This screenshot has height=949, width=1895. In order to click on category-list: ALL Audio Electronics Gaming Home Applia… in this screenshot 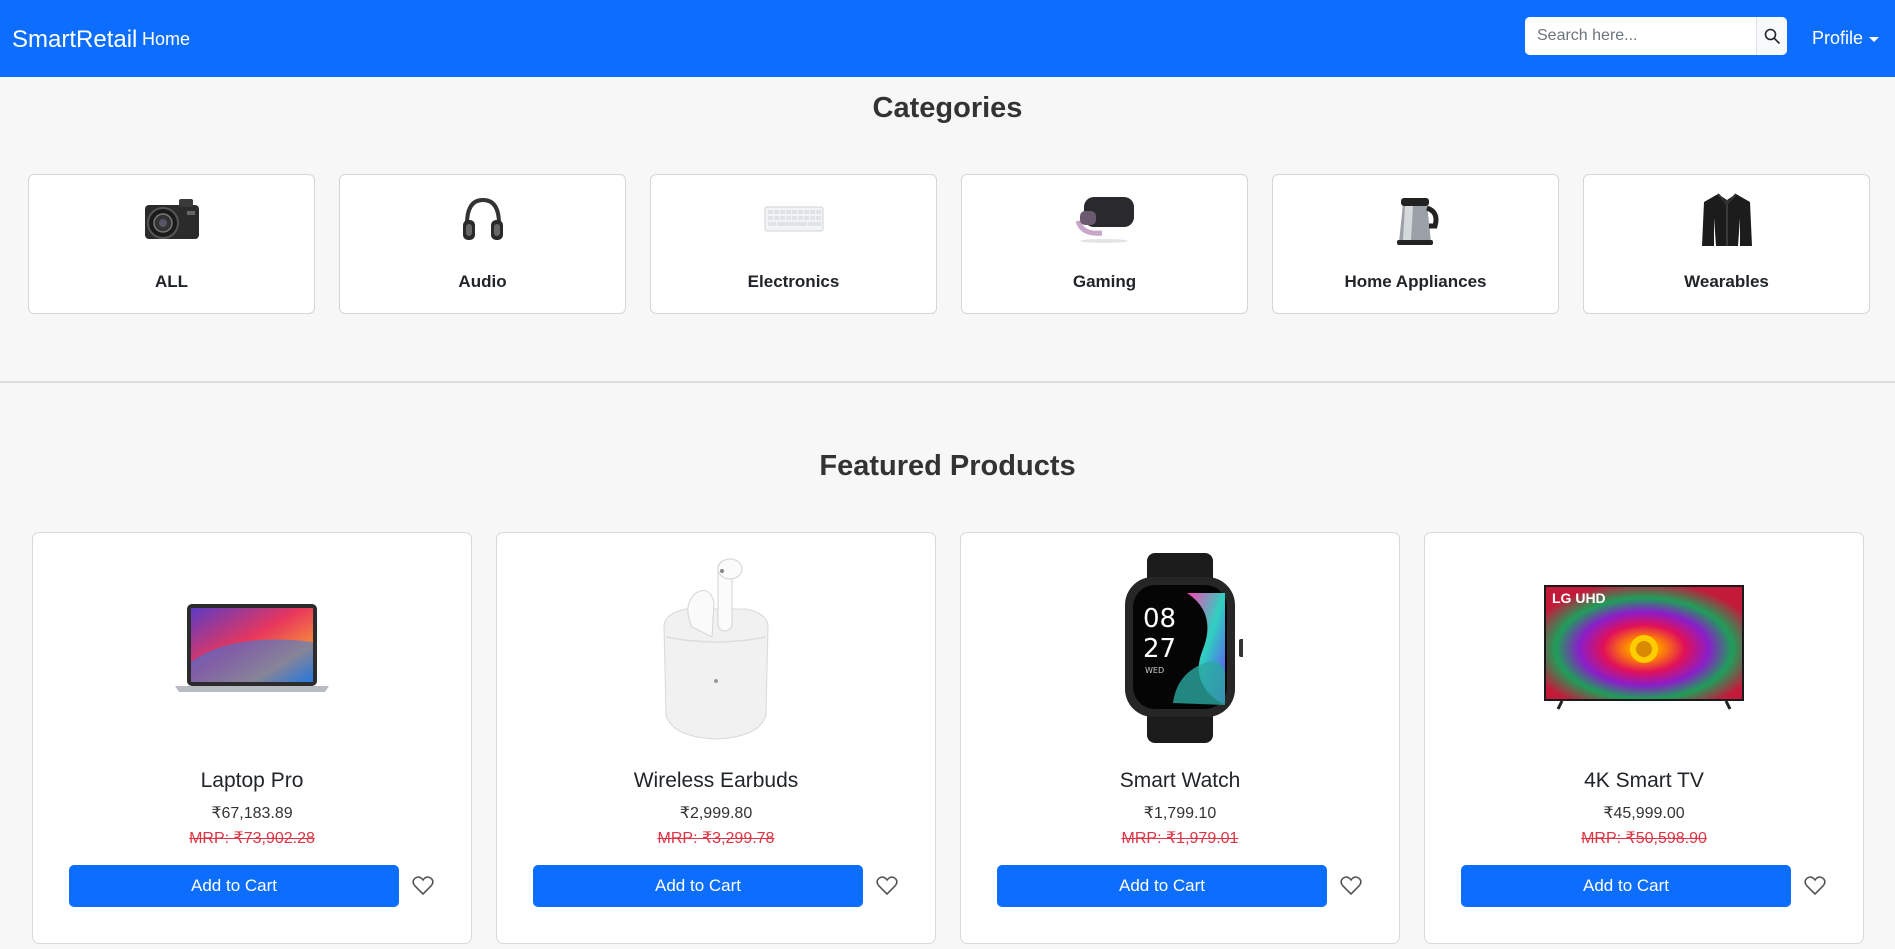, I will do `click(949, 244)`.